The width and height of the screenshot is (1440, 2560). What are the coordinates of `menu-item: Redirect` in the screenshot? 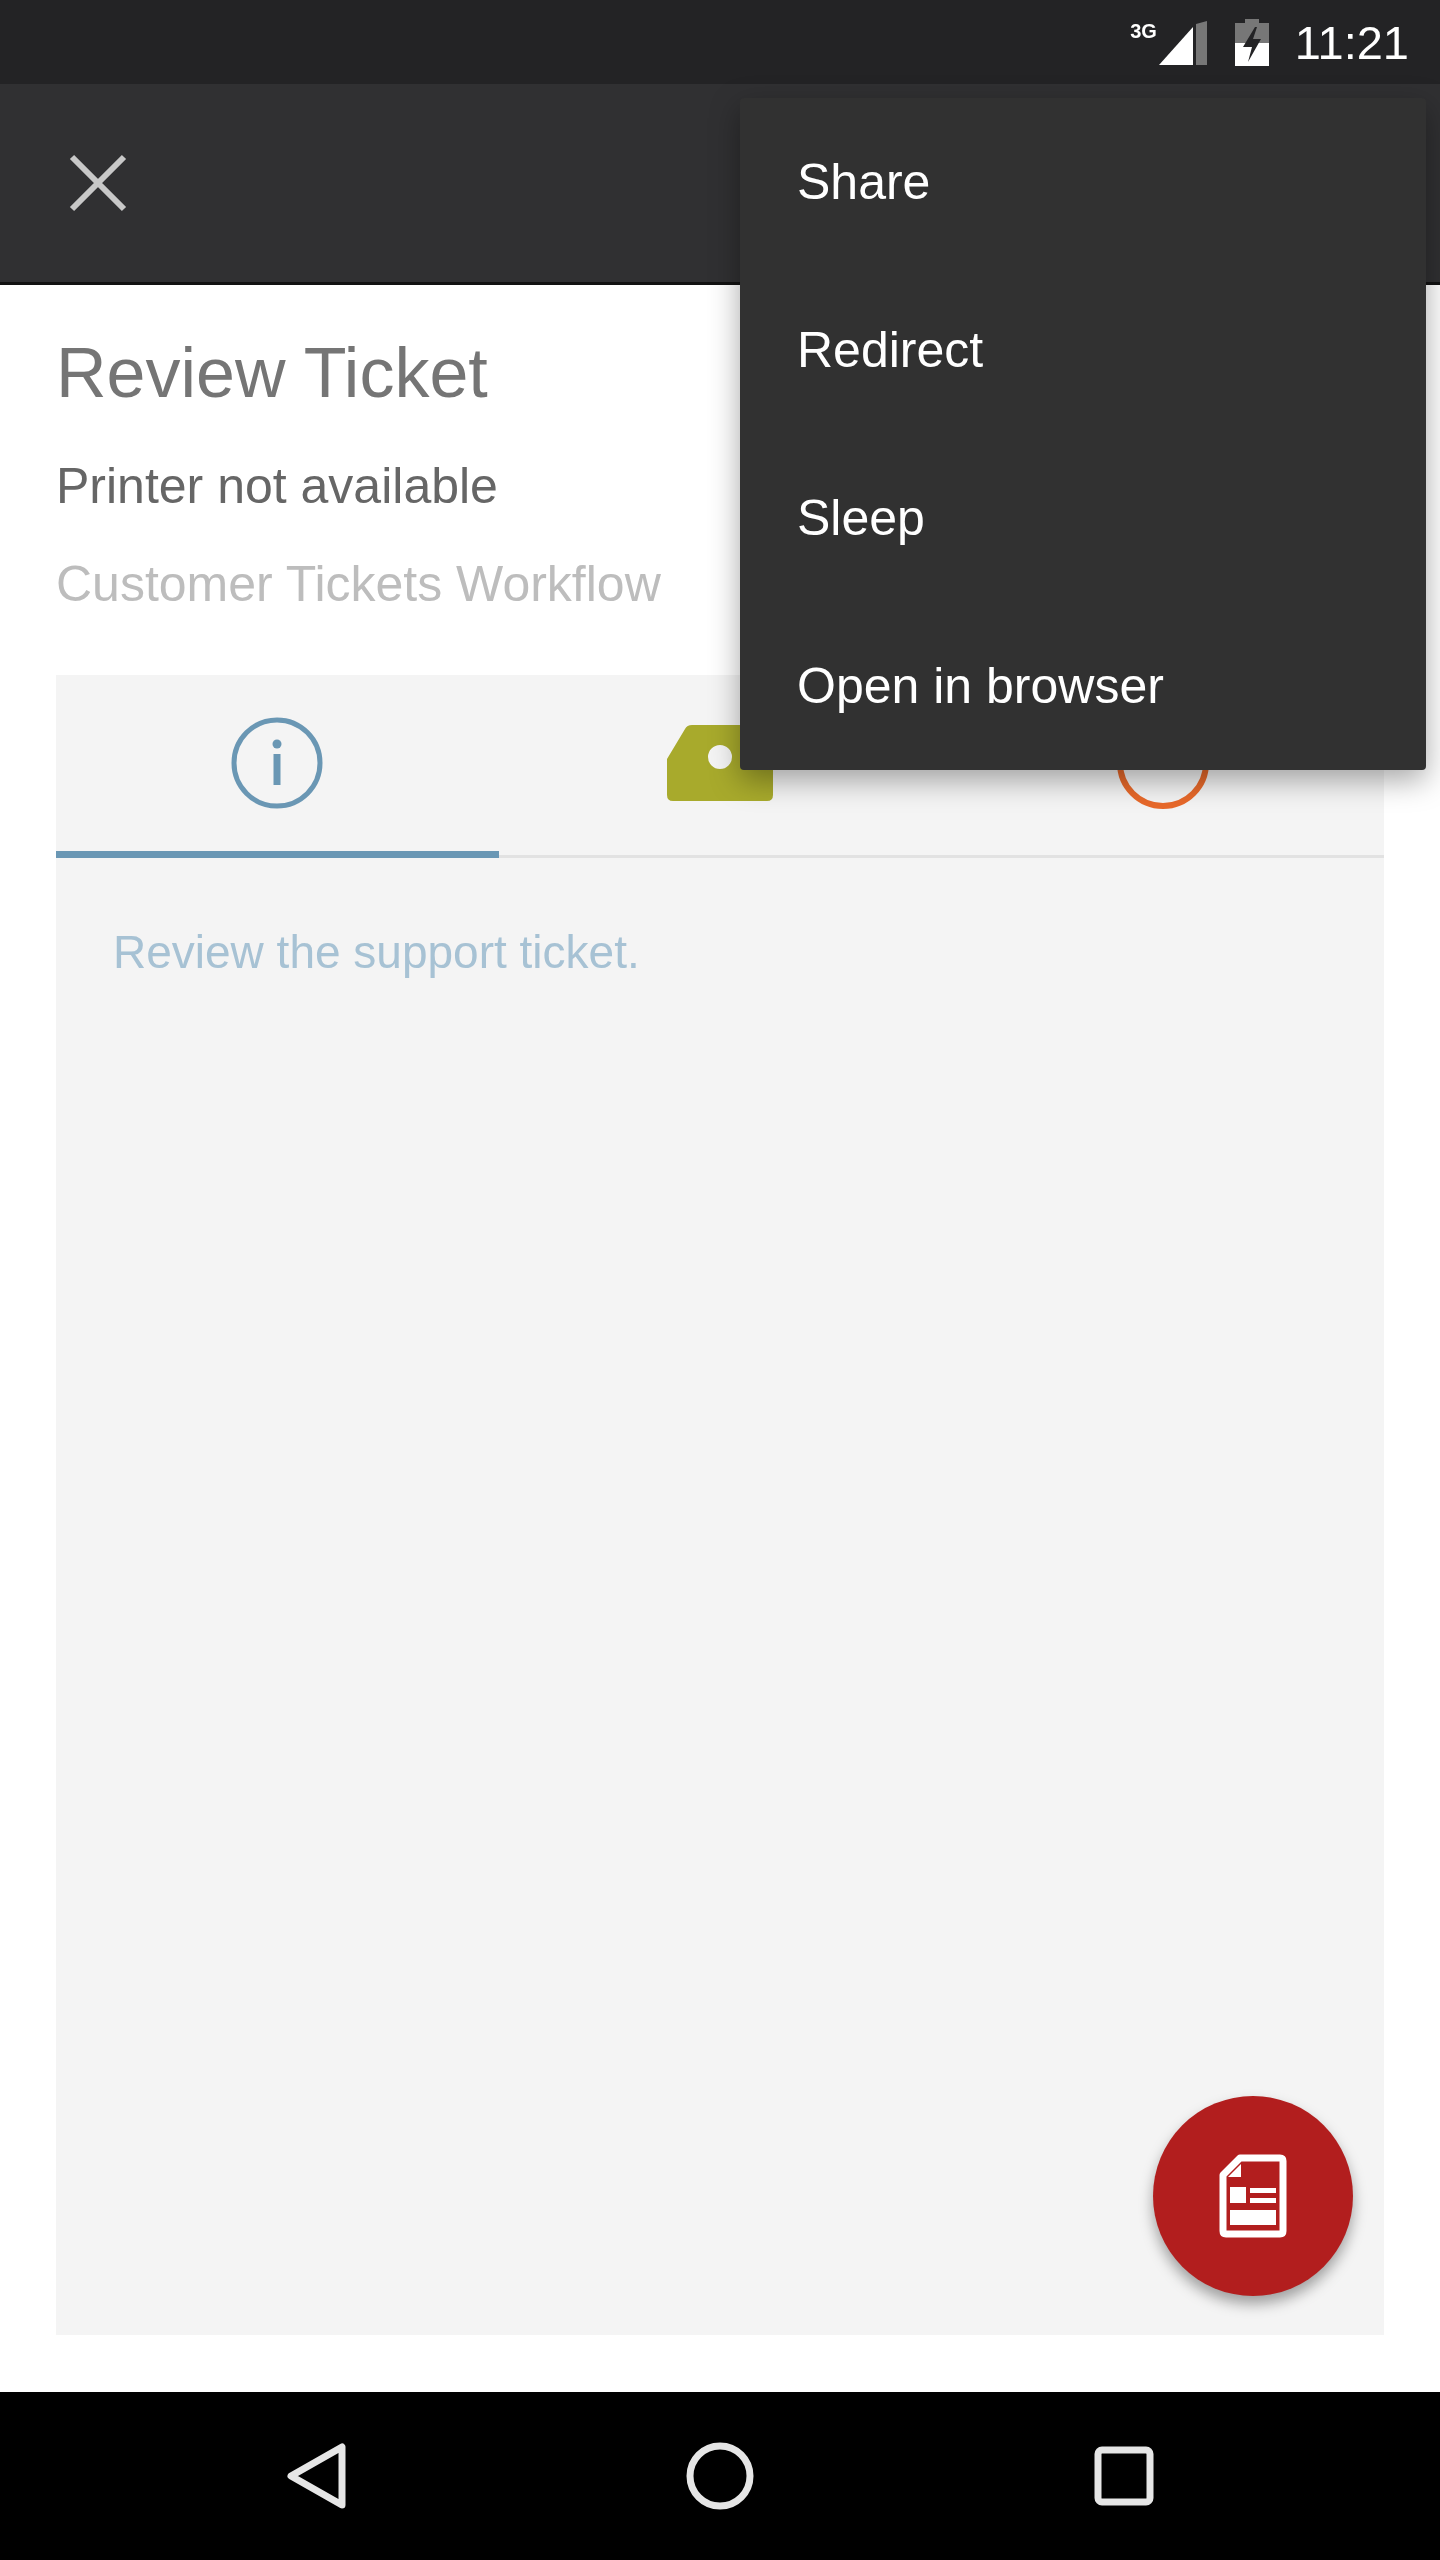 It's located at (1083, 350).